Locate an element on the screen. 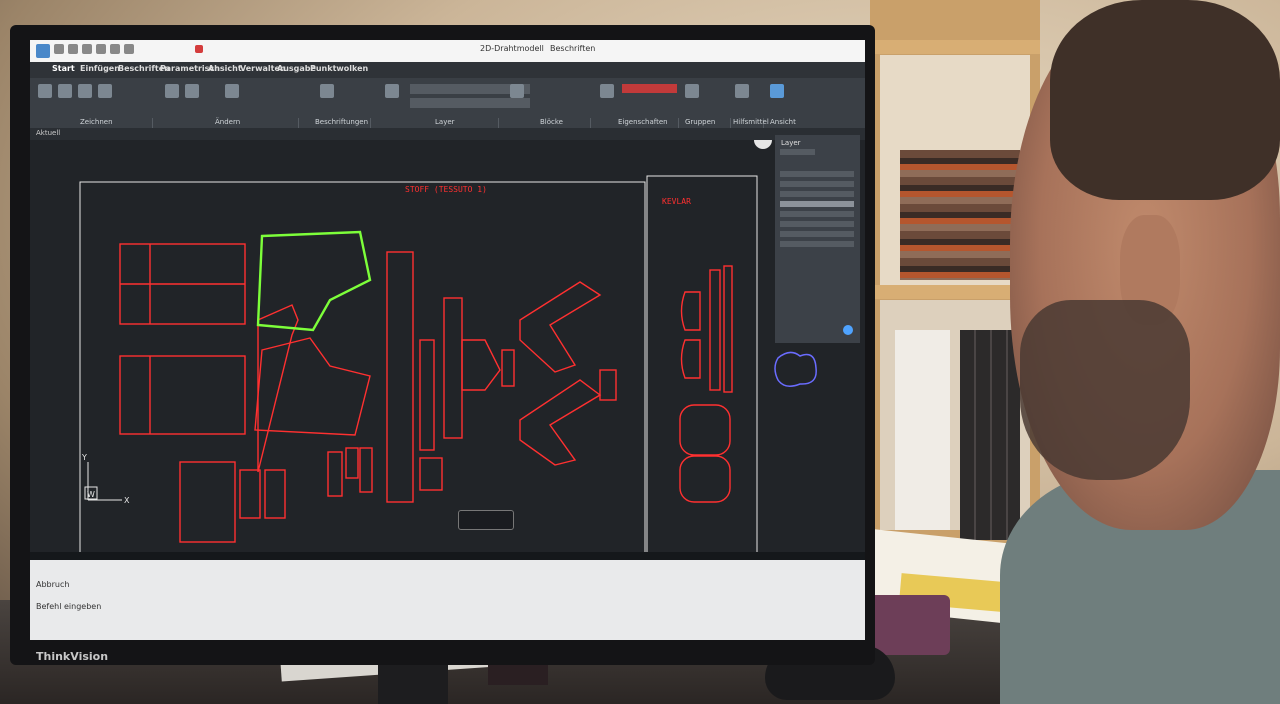 This screenshot has height=704, width=1280. viewcube-icon is located at coordinates (763, 140).